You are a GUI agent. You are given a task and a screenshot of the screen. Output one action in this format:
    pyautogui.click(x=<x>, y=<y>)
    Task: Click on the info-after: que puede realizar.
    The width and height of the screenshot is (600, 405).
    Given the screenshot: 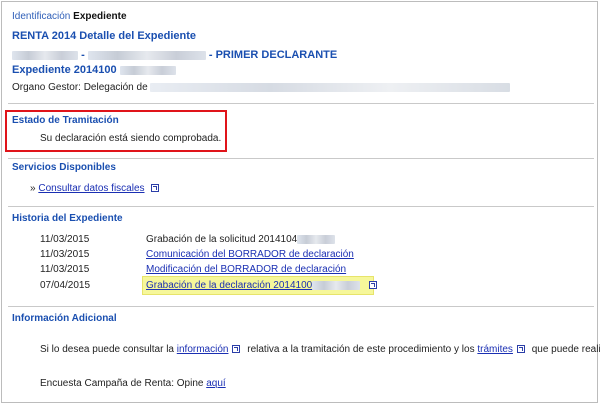 What is the action you would take?
    pyautogui.click(x=565, y=349)
    